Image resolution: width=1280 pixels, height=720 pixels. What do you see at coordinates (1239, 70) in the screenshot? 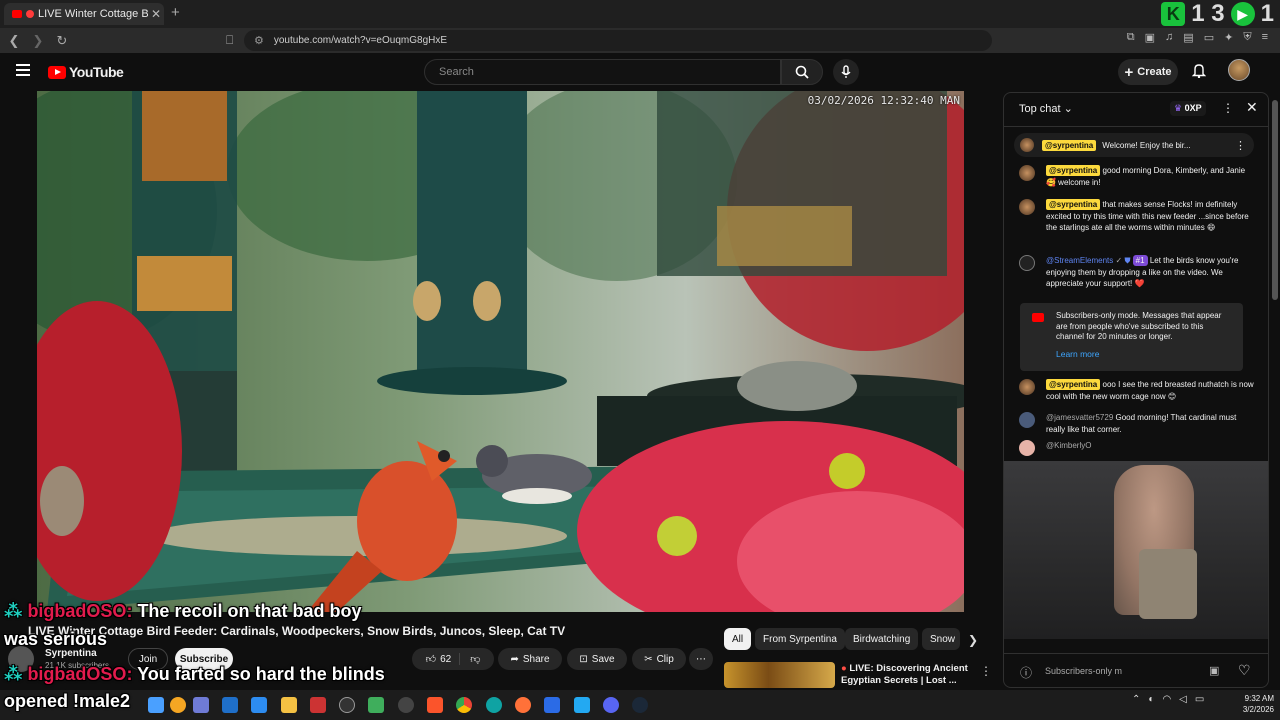
I see `account-avatar` at bounding box center [1239, 70].